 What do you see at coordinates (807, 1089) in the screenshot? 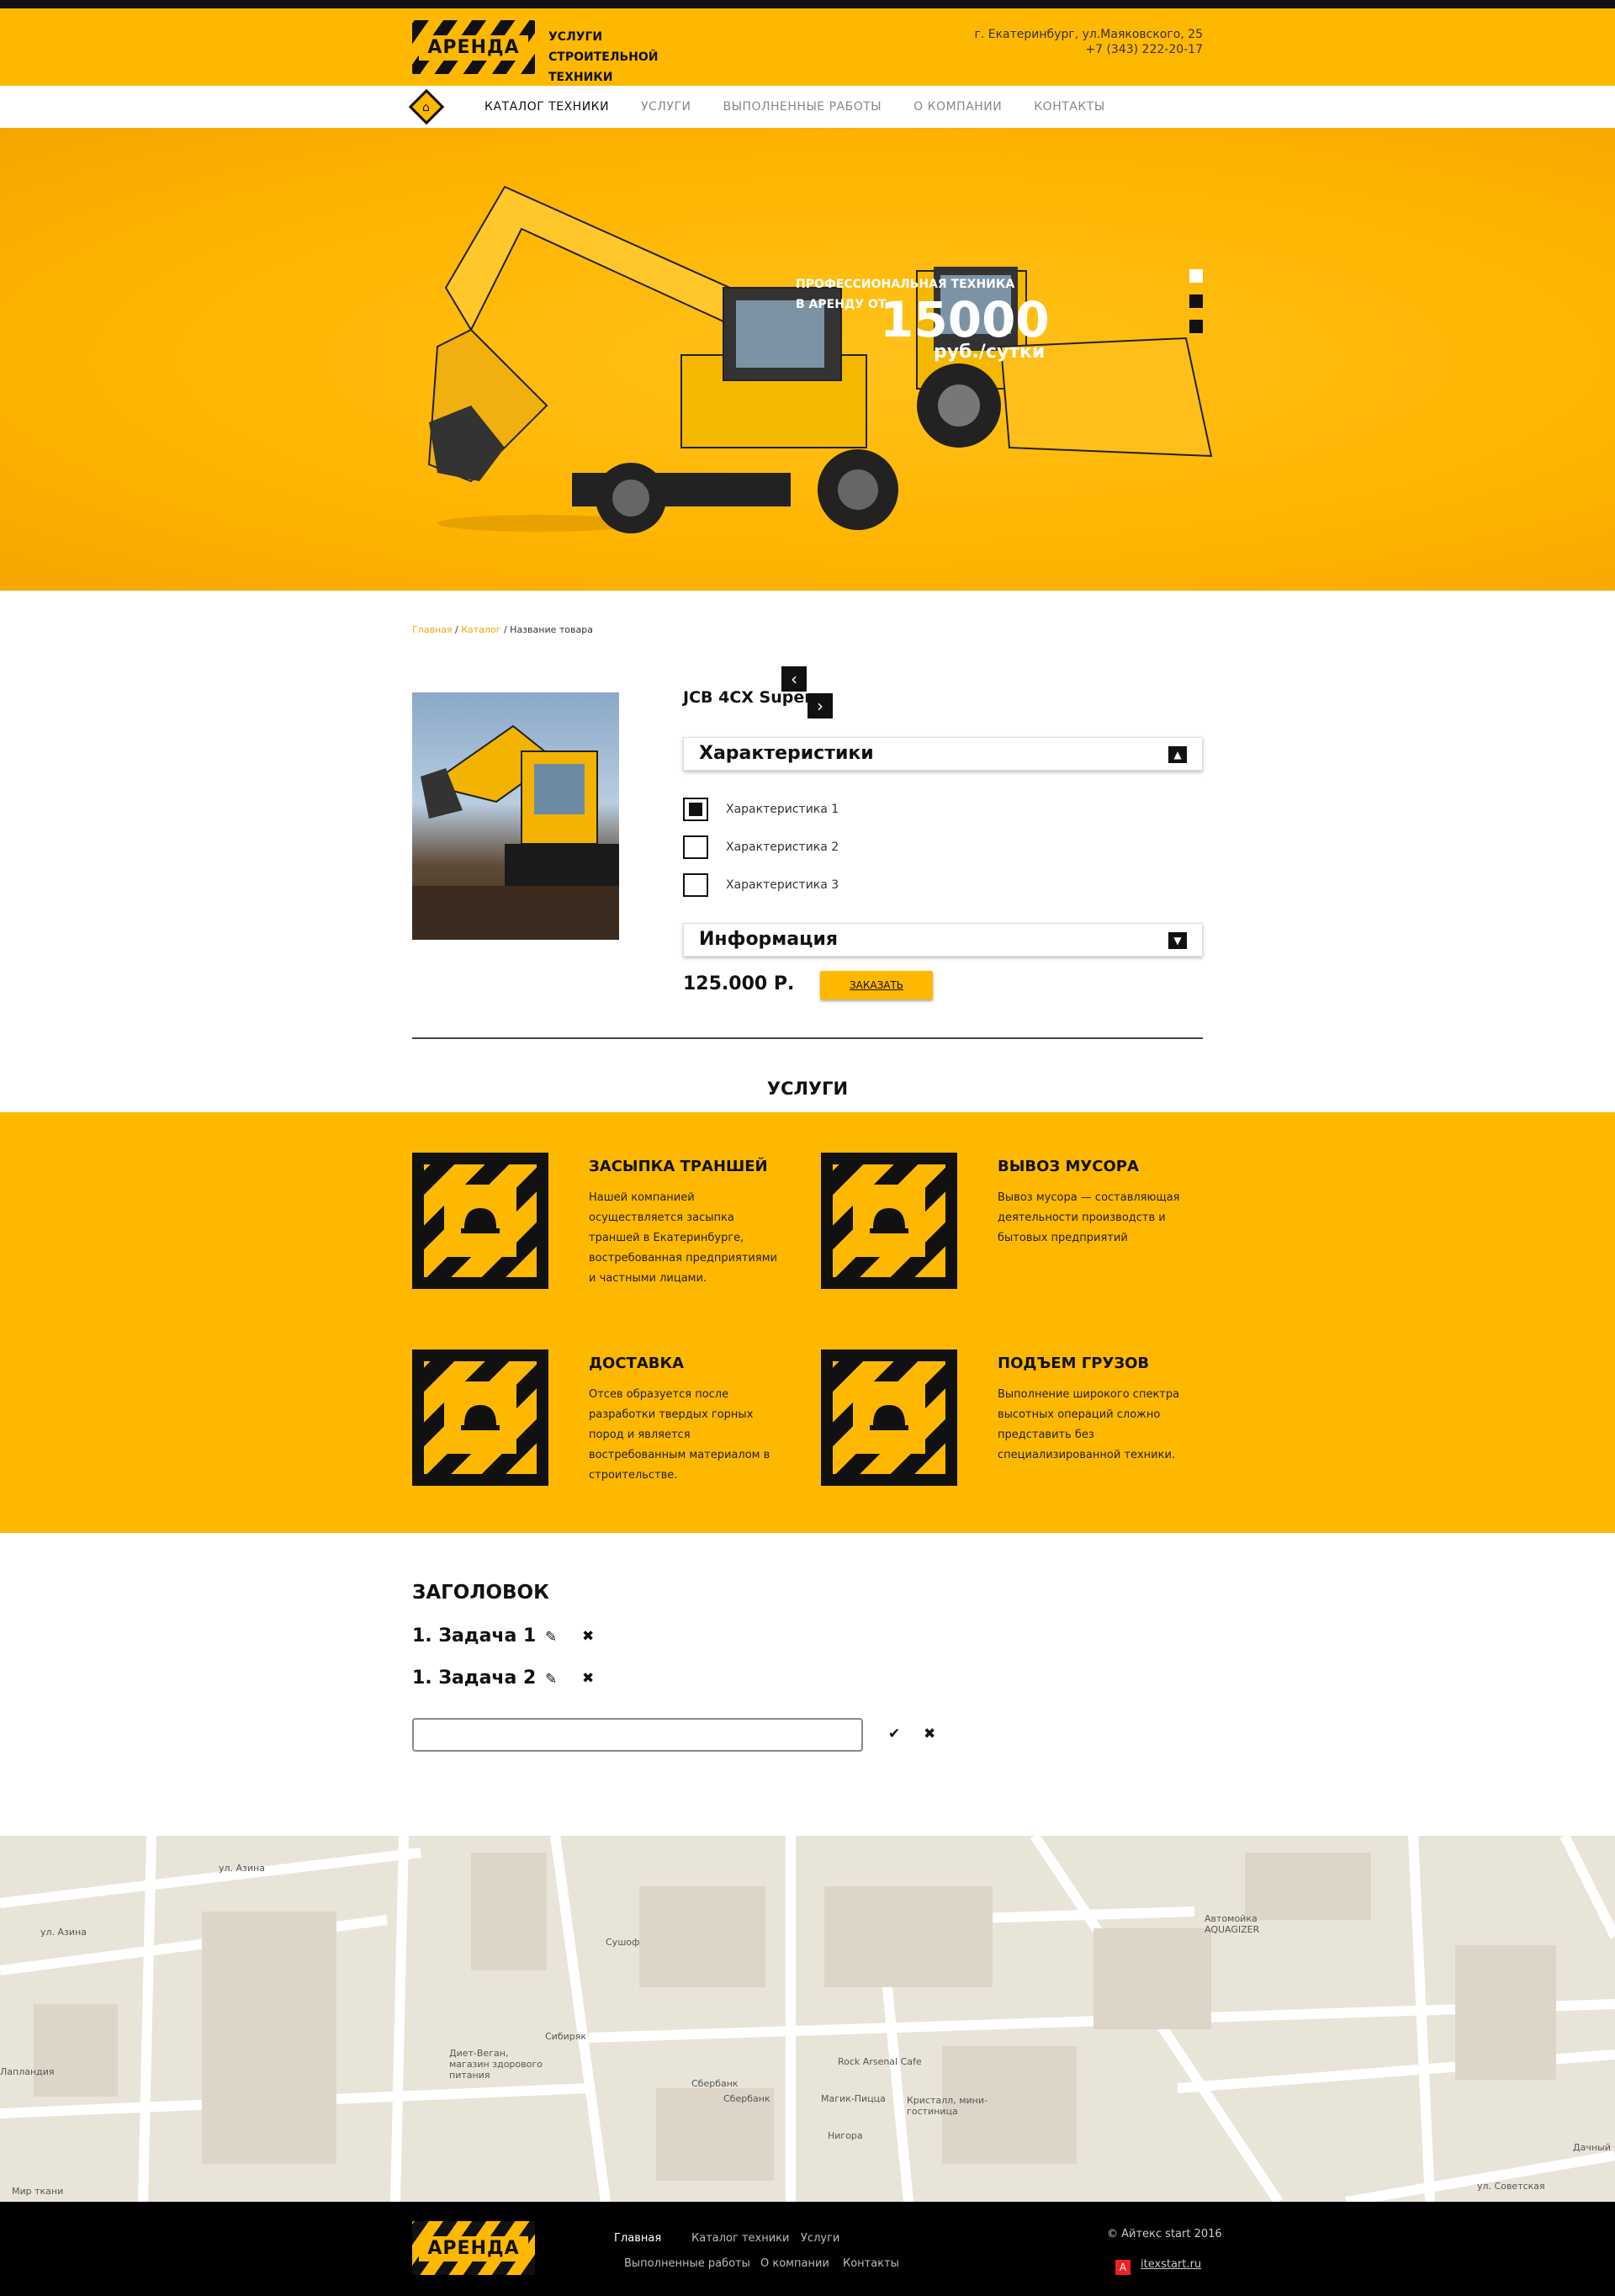
I see `services-title: УСЛУГИ` at bounding box center [807, 1089].